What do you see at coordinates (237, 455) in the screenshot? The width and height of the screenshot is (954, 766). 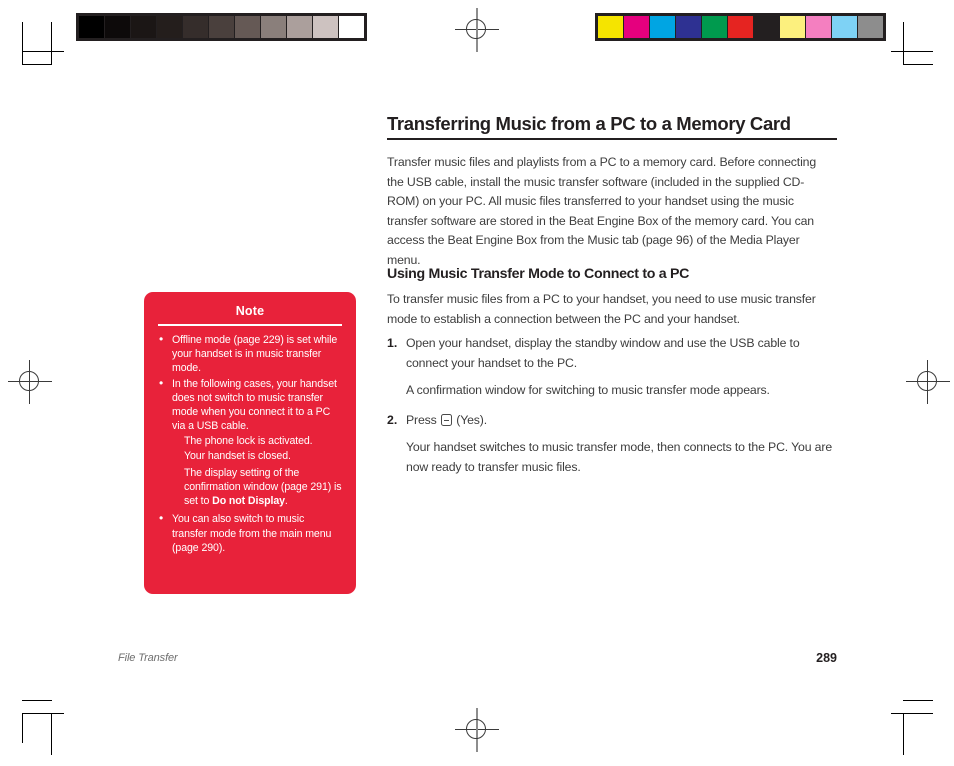 I see `note-sub-item: Your handset is closed.` at bounding box center [237, 455].